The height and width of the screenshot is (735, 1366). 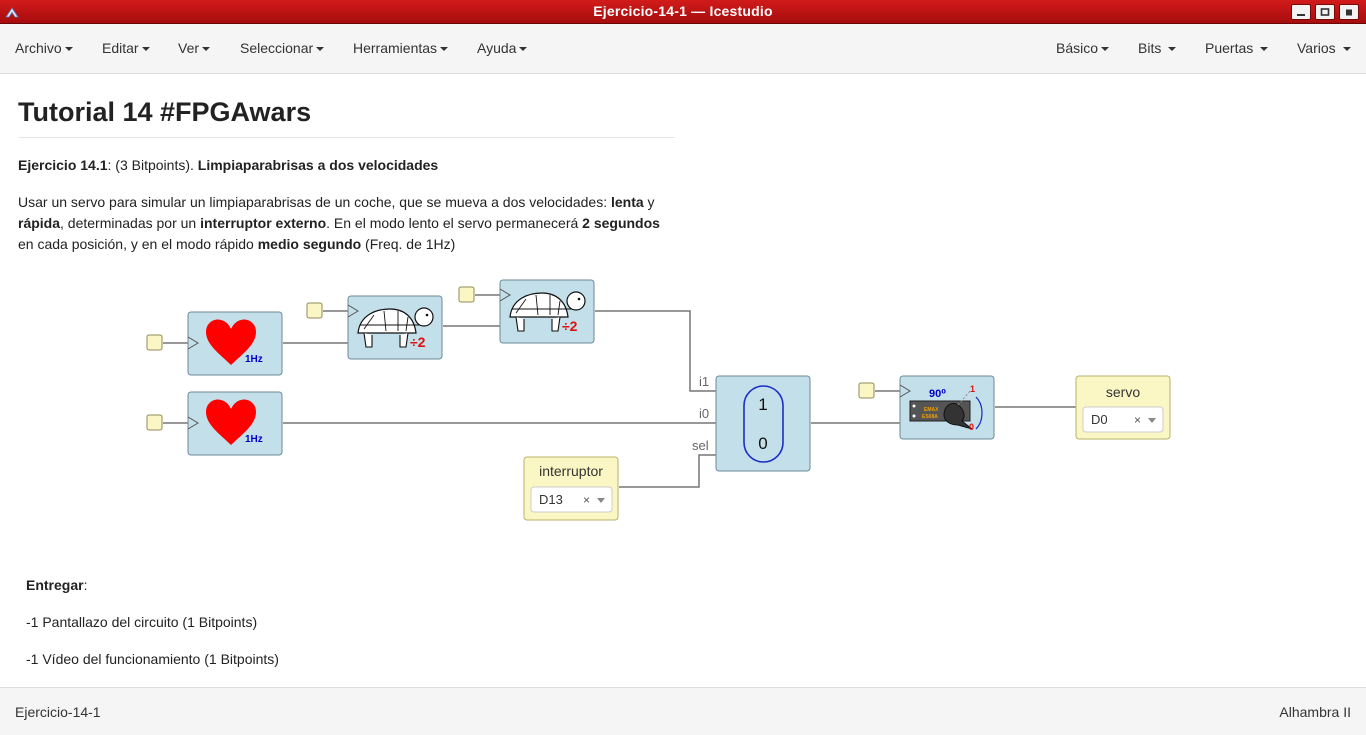 What do you see at coordinates (571, 471) in the screenshot?
I see `port-name: interruptor` at bounding box center [571, 471].